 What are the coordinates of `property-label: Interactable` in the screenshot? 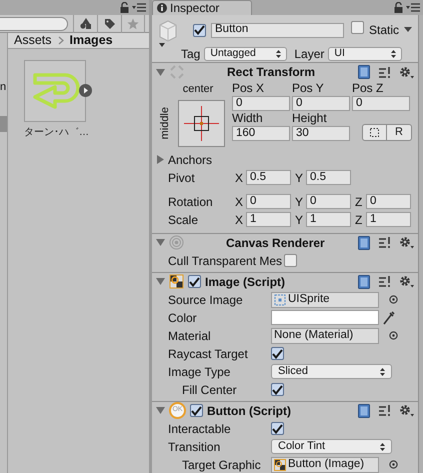 It's located at (199, 429).